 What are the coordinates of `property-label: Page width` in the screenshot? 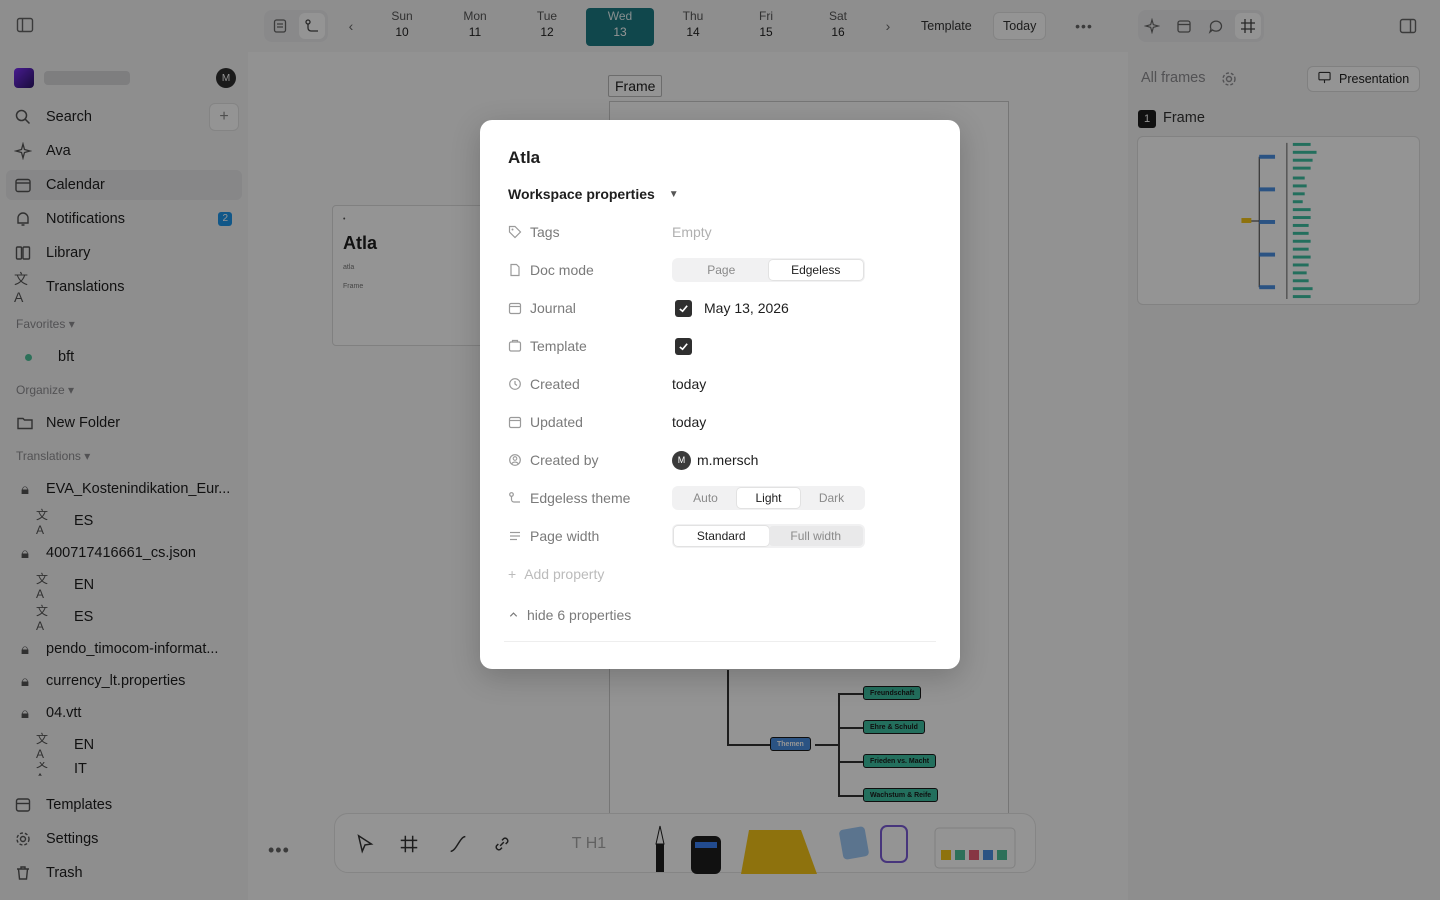 It's located at (565, 536).